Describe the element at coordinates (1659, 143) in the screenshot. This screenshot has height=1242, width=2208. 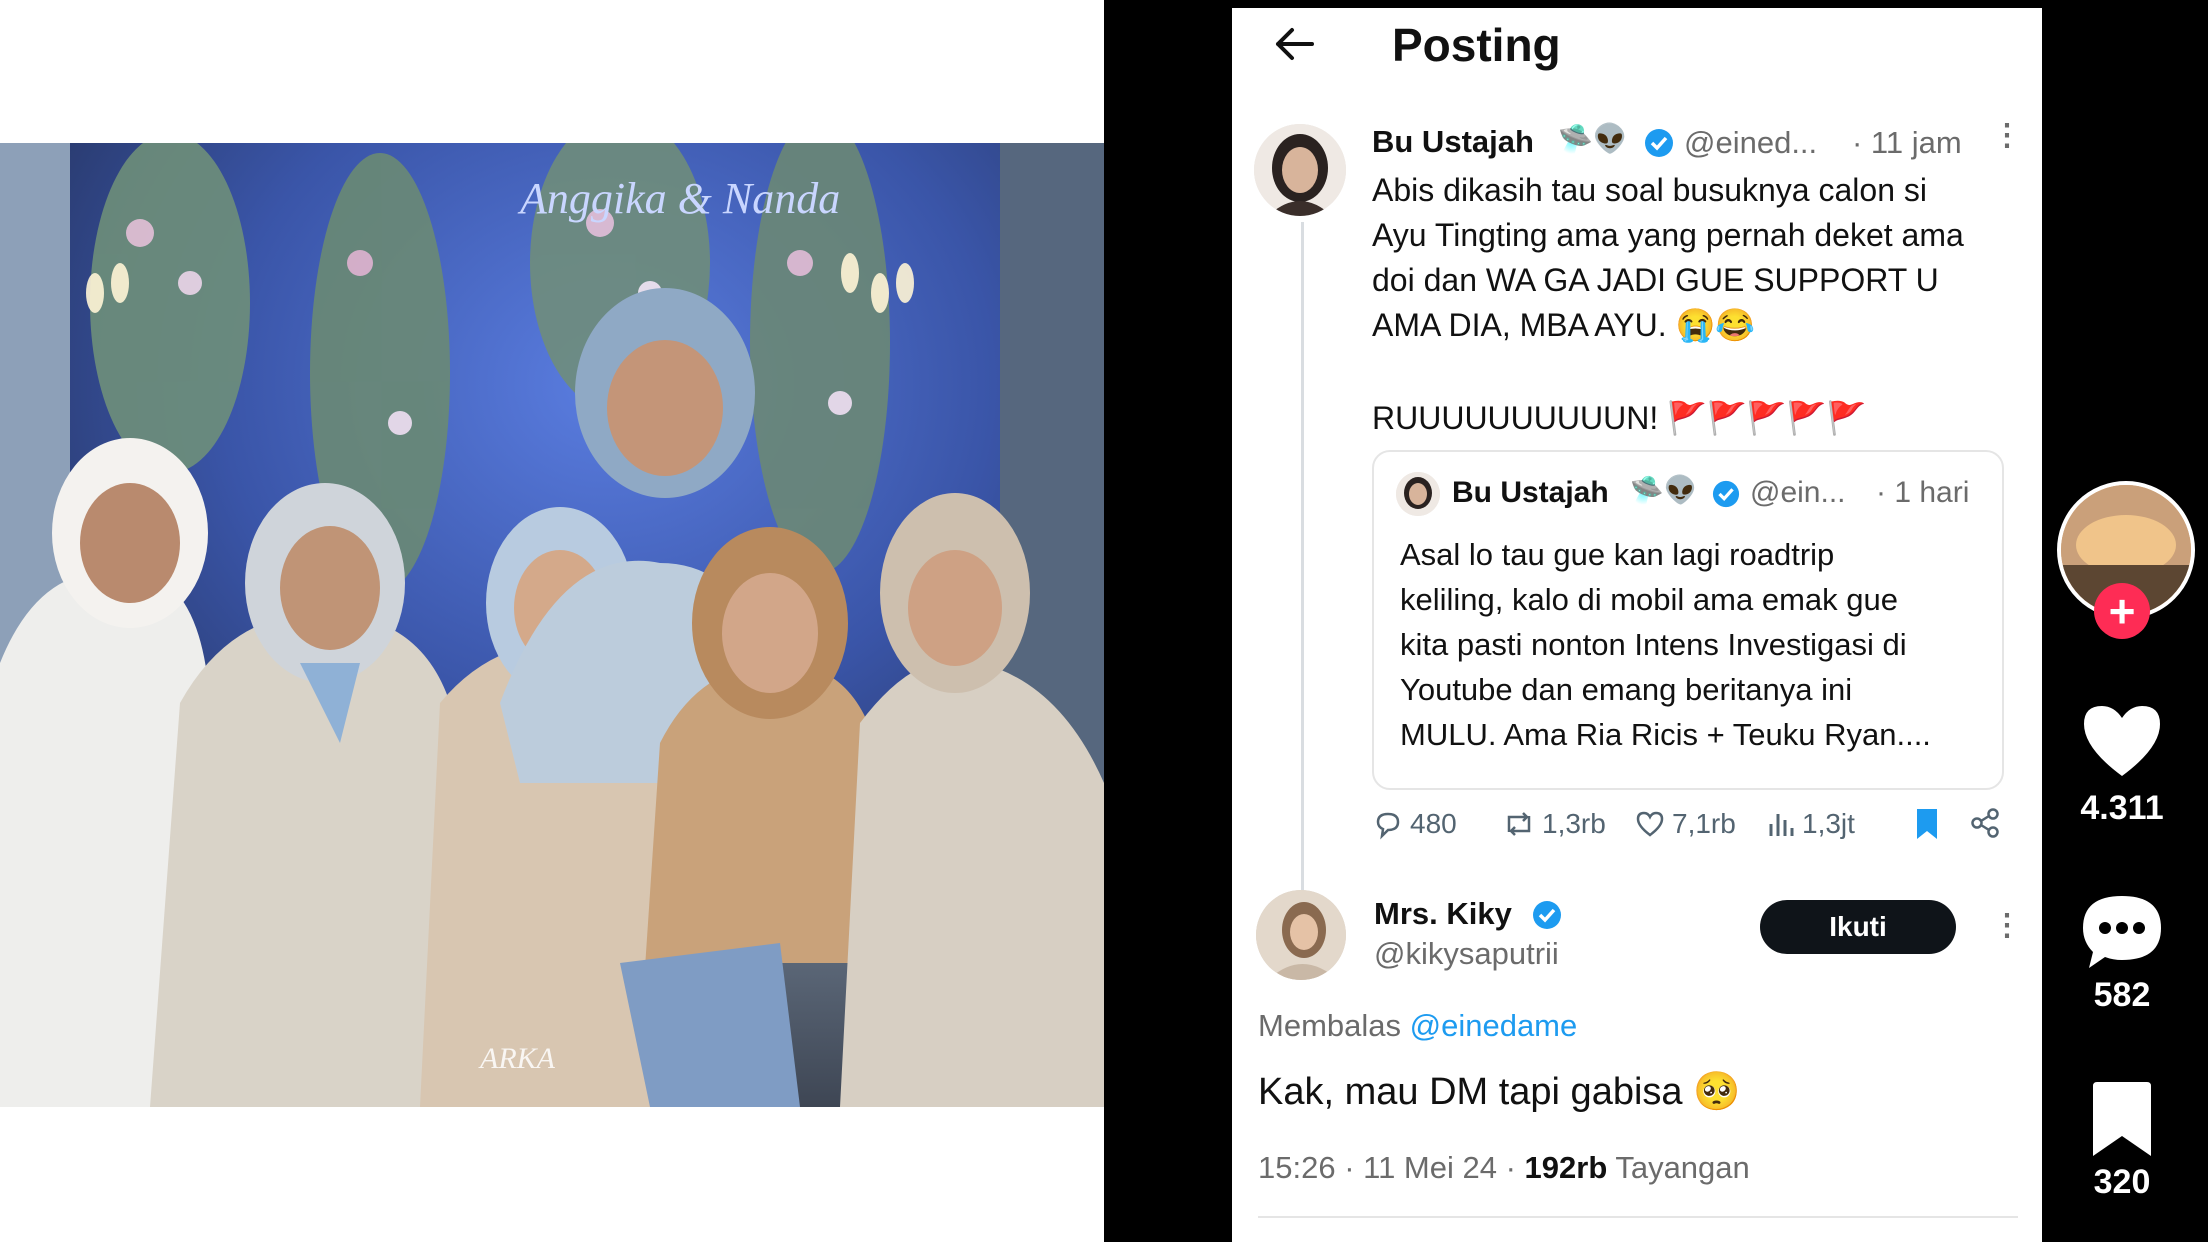
I see `verified-badge-icon` at that location.